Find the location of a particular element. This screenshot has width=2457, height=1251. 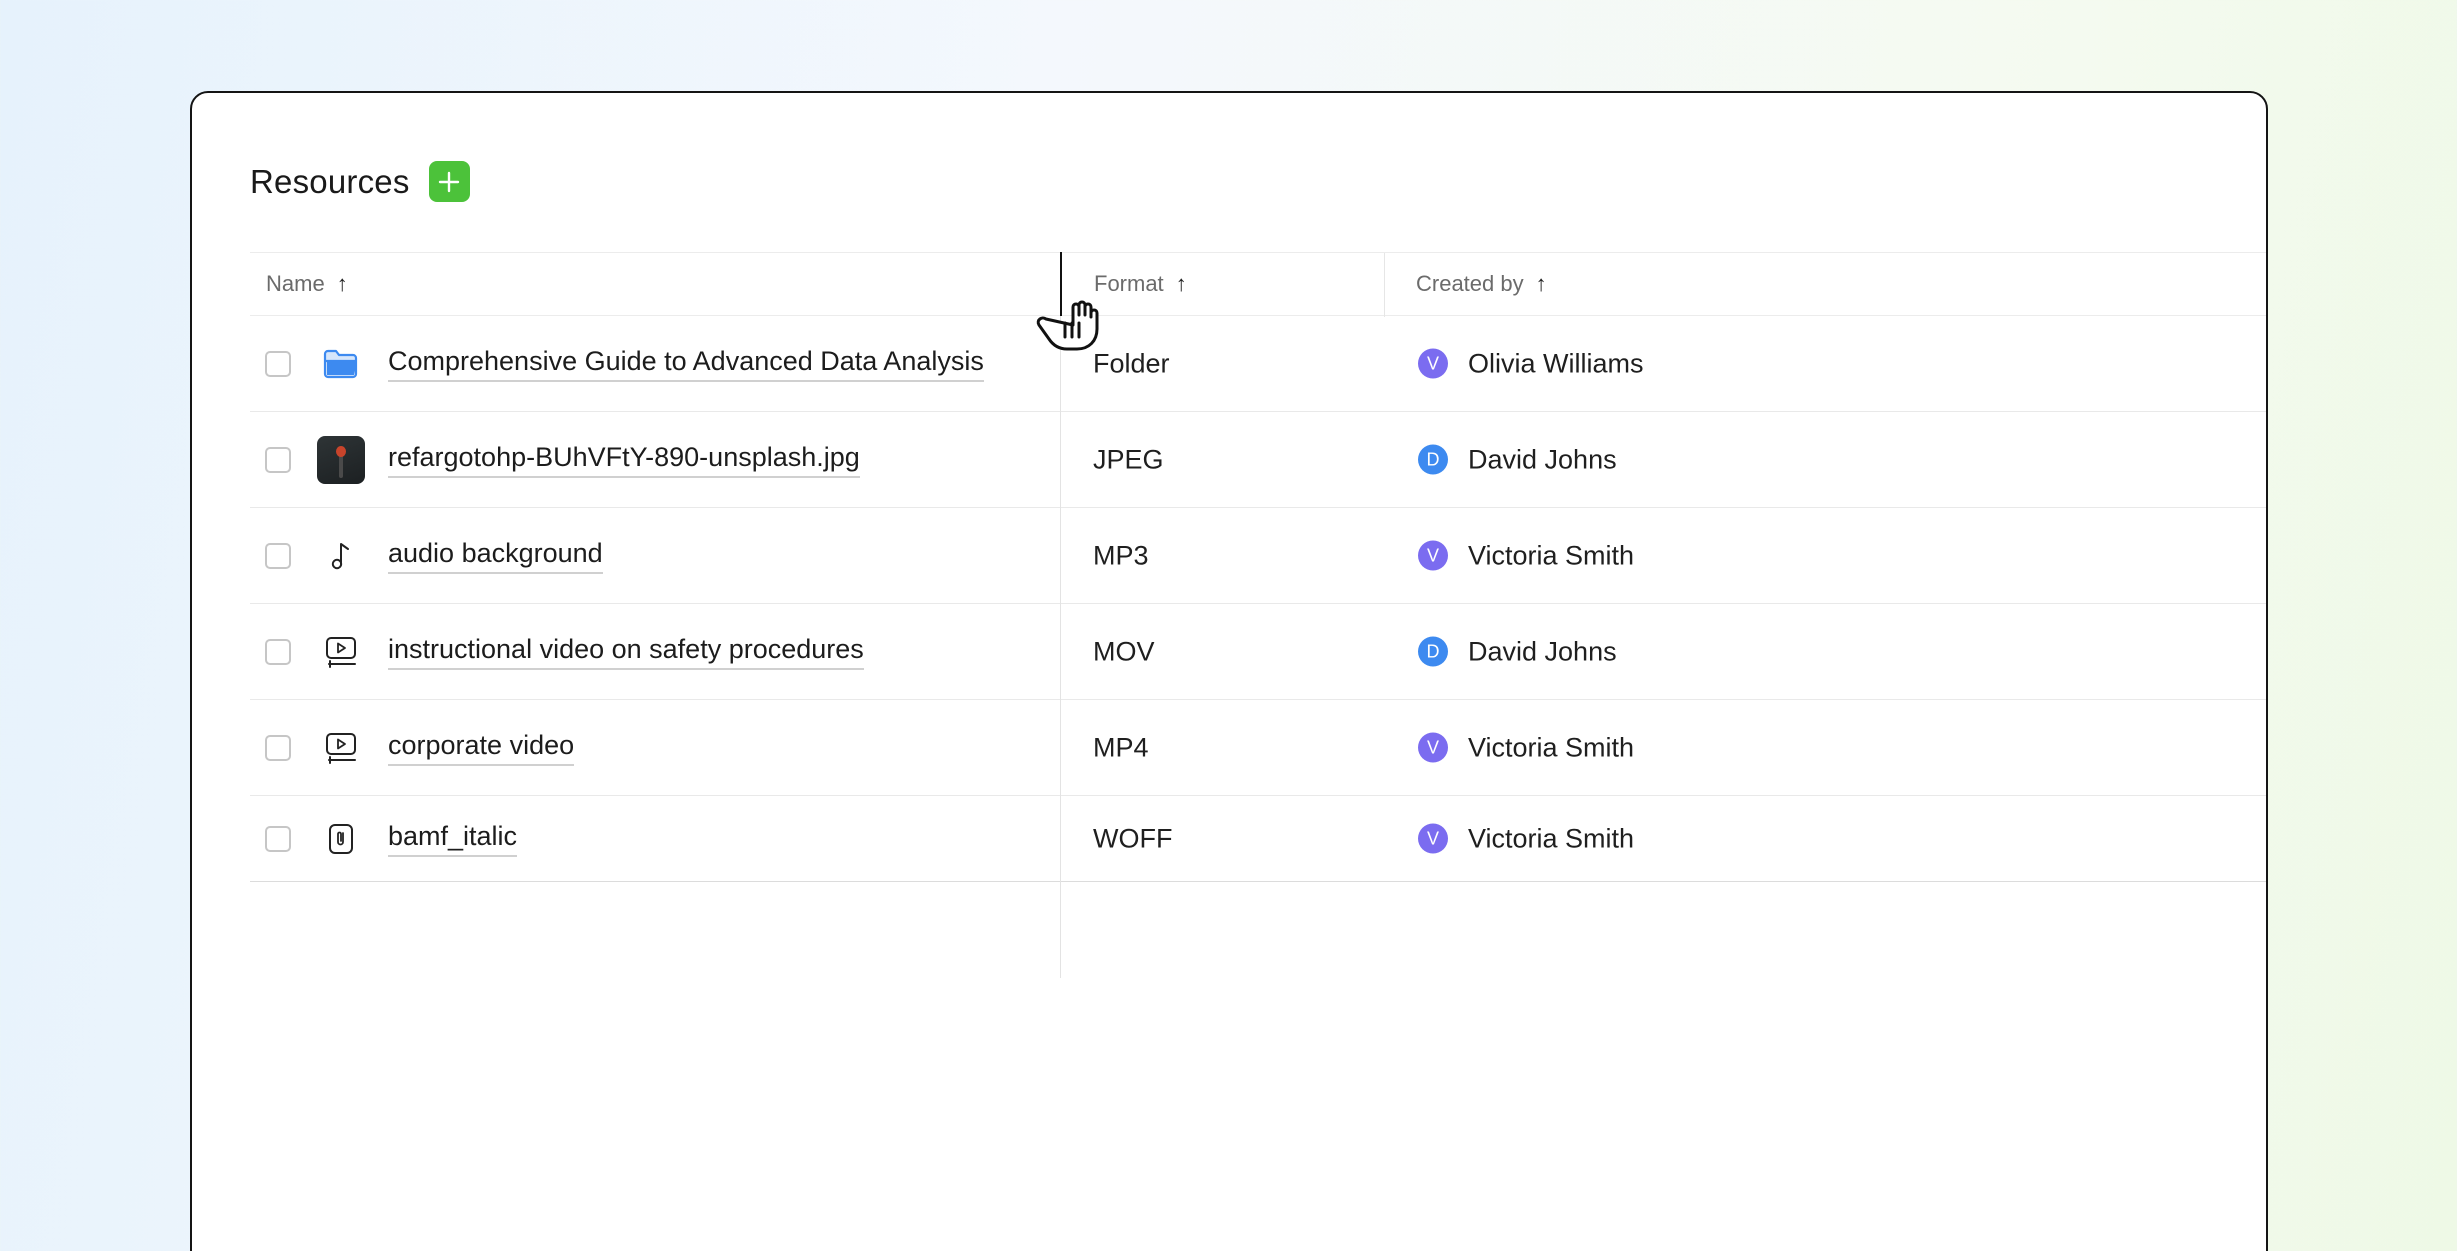

format-cell: MP3 is located at coordinates (1121, 555).